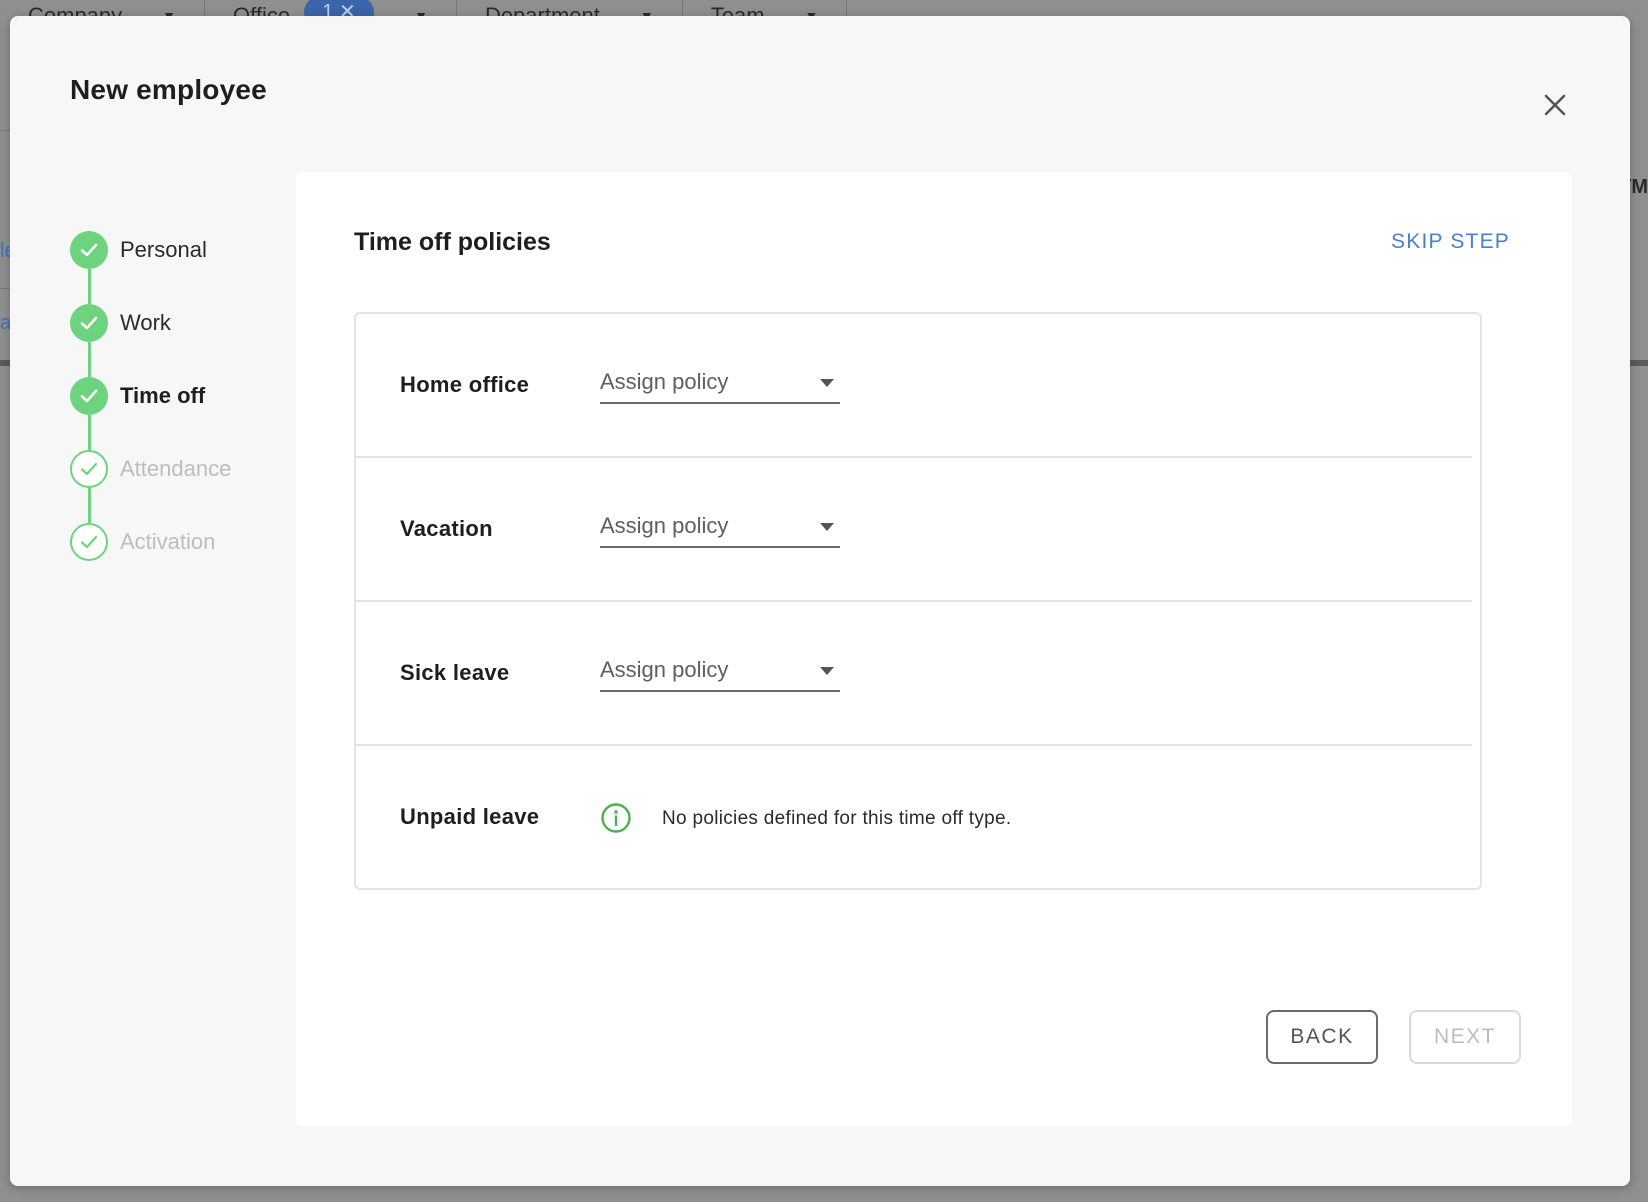 This screenshot has width=1648, height=1202. I want to click on step-attendance: Attendance, so click(190, 469).